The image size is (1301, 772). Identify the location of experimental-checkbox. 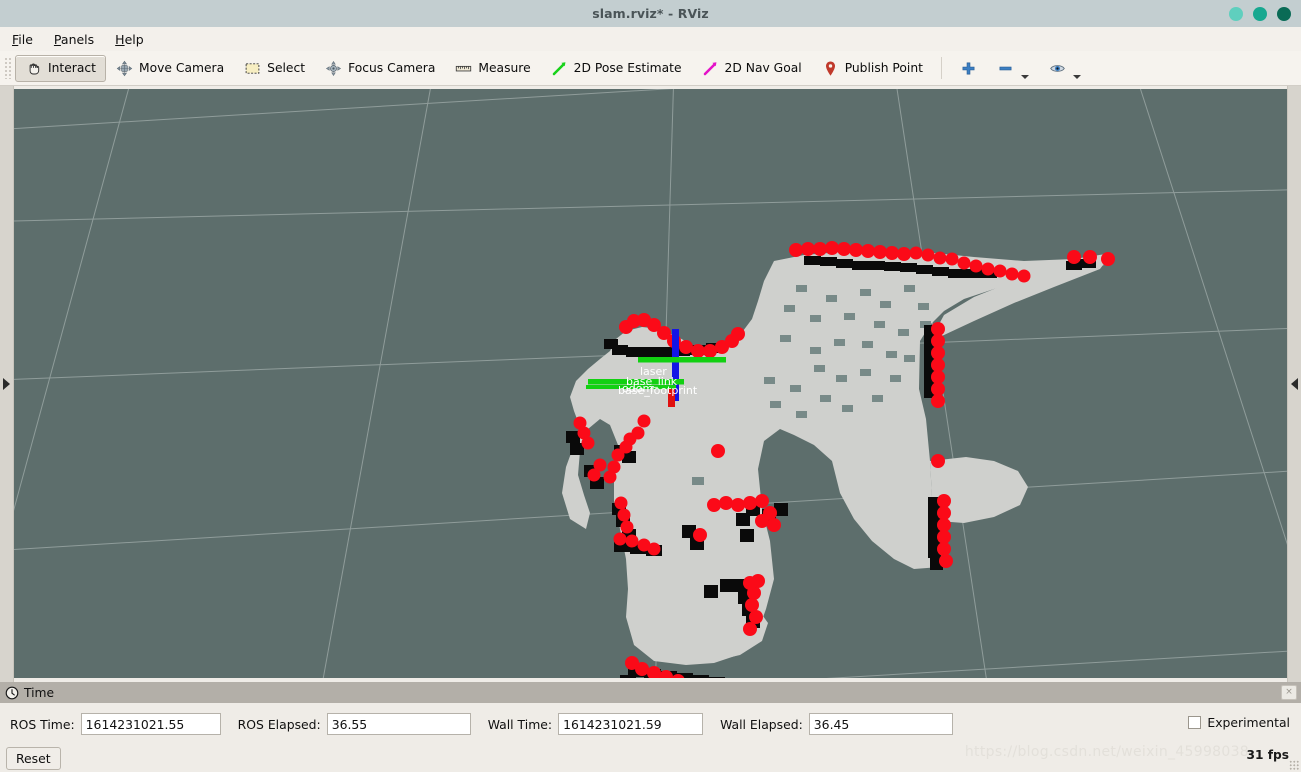
(1195, 722).